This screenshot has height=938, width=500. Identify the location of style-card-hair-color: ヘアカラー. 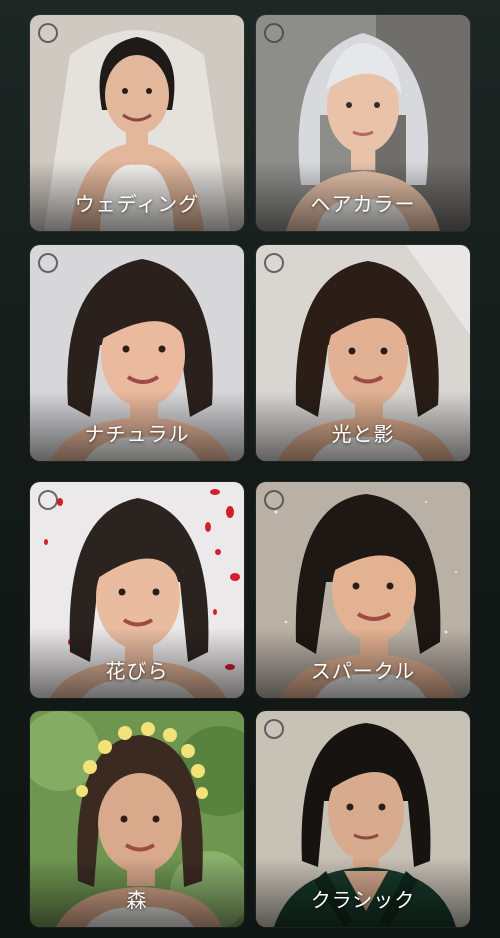
(363, 123).